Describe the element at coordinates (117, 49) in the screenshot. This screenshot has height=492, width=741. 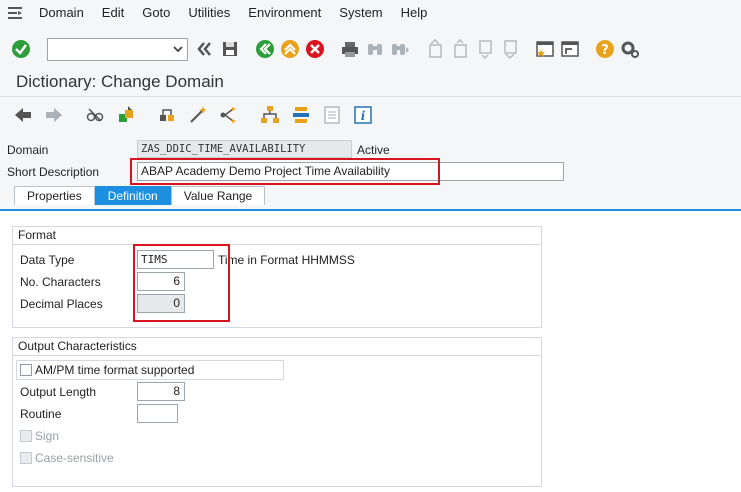
I see `command-field` at that location.